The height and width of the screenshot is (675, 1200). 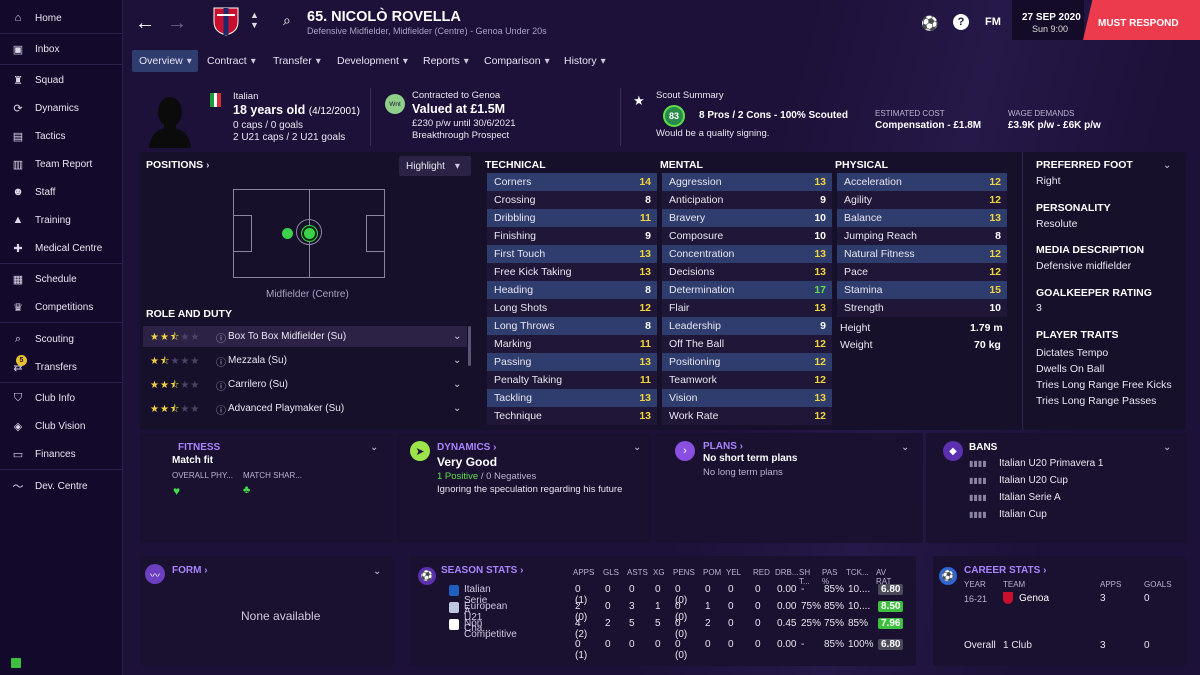 What do you see at coordinates (747, 308) in the screenshot?
I see `attribute-row: Flair 13` at bounding box center [747, 308].